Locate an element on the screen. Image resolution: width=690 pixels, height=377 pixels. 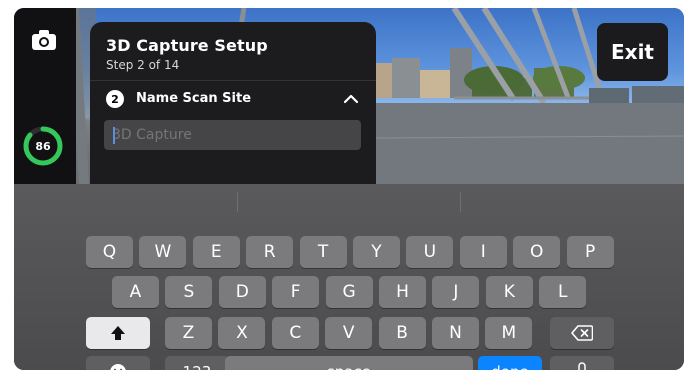
key-d: D is located at coordinates (242, 292).